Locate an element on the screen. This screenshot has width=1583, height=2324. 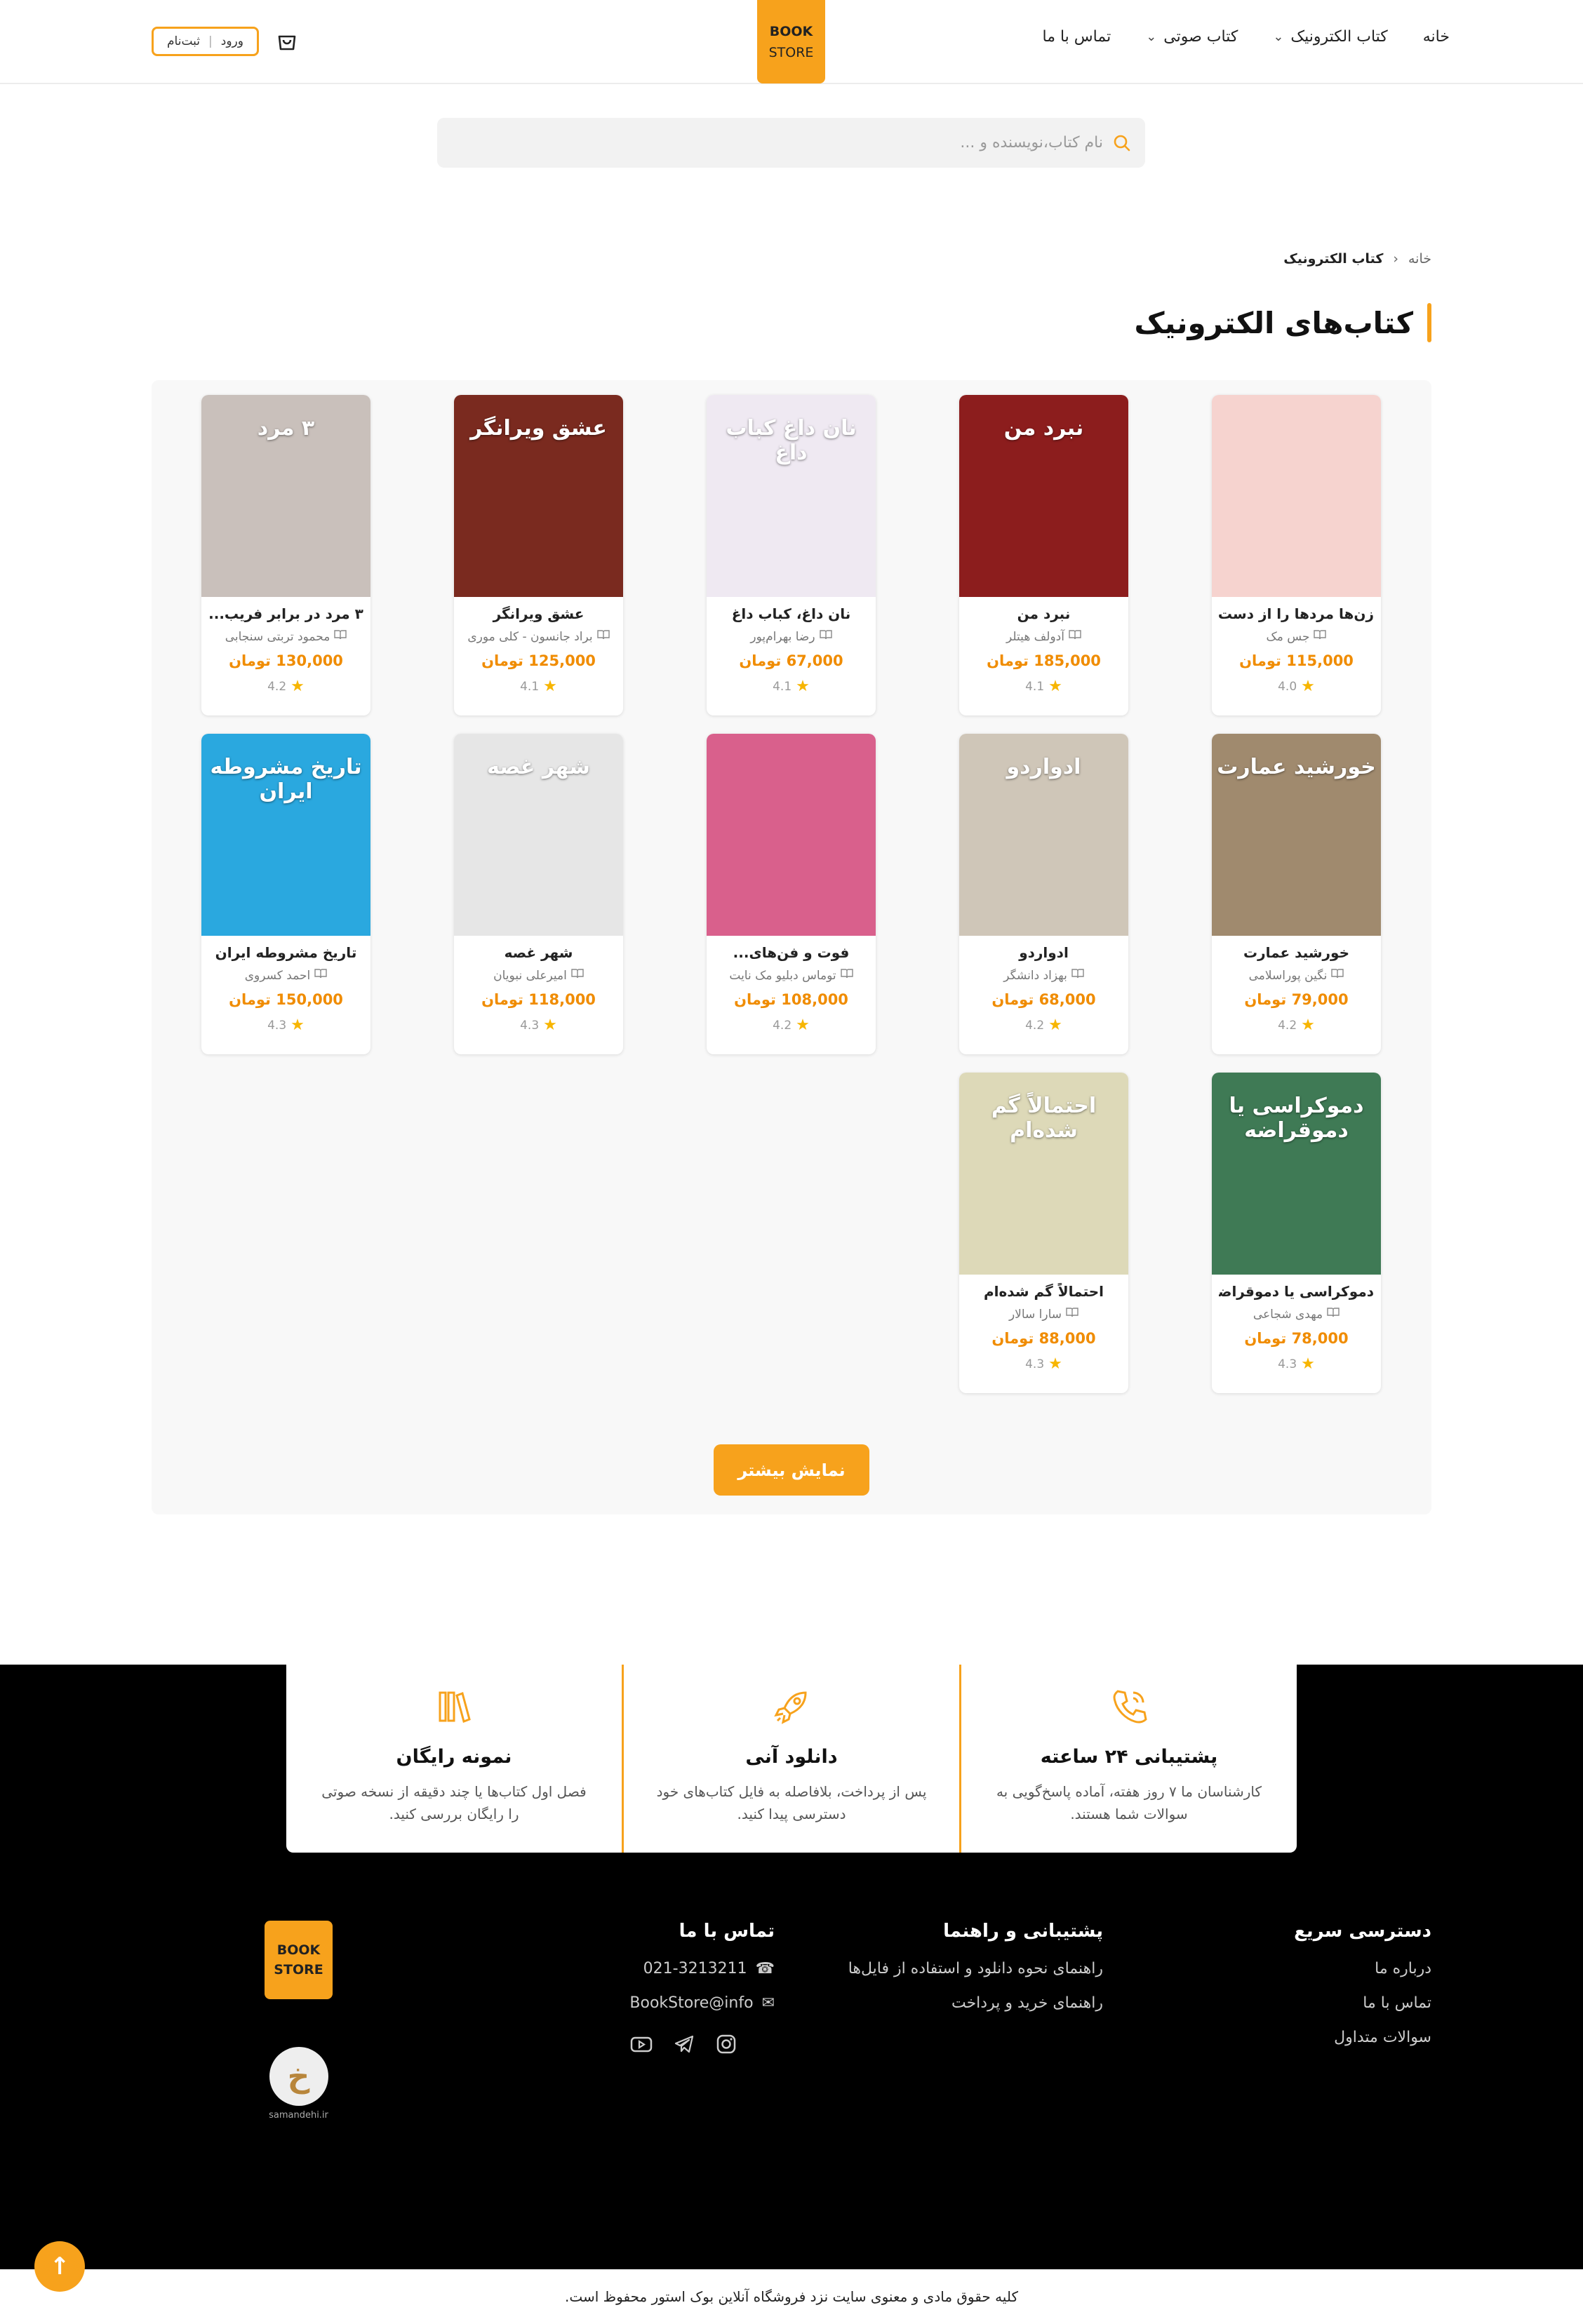
search-icon is located at coordinates (1122, 143).